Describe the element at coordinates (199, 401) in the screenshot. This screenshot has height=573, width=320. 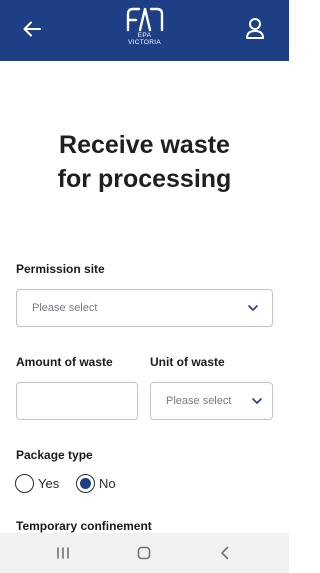
I see `unit-of-waste-placeholder: Please select` at that location.